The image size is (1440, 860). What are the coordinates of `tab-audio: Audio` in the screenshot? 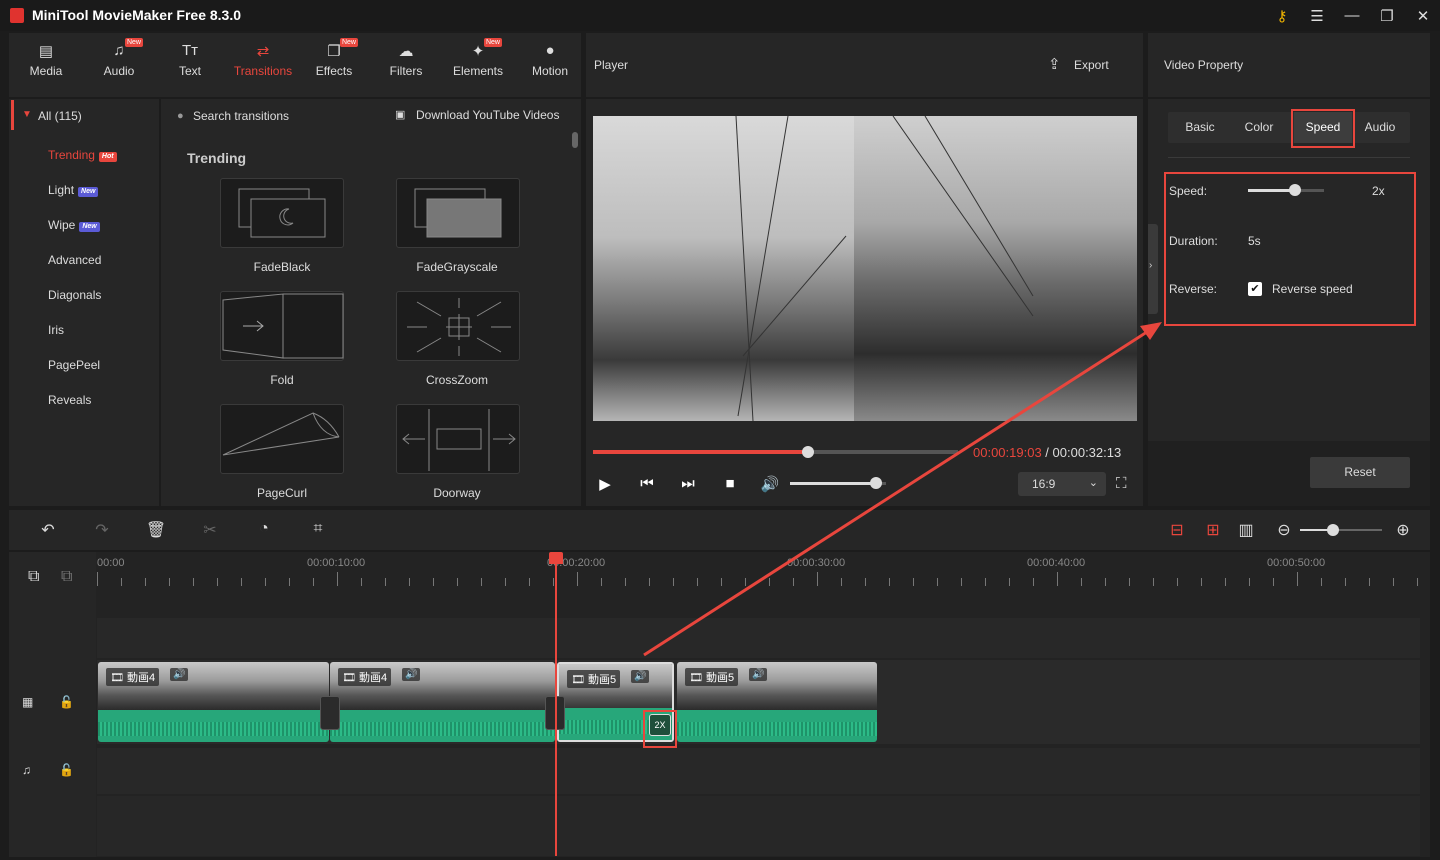 It's located at (1380, 127).